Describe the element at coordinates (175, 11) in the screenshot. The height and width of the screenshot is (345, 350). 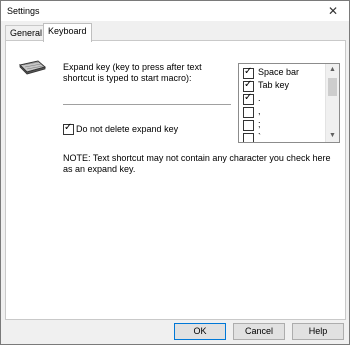
I see `title-bar: Settings ✕` at that location.